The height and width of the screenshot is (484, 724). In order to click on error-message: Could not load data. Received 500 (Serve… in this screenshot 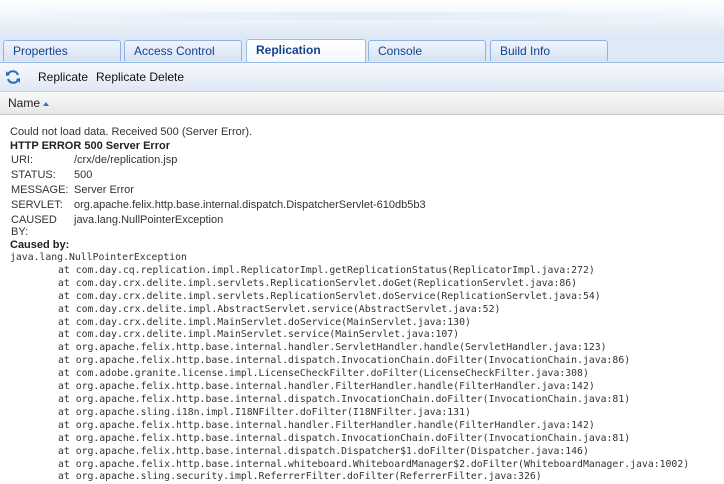, I will do `click(131, 132)`.